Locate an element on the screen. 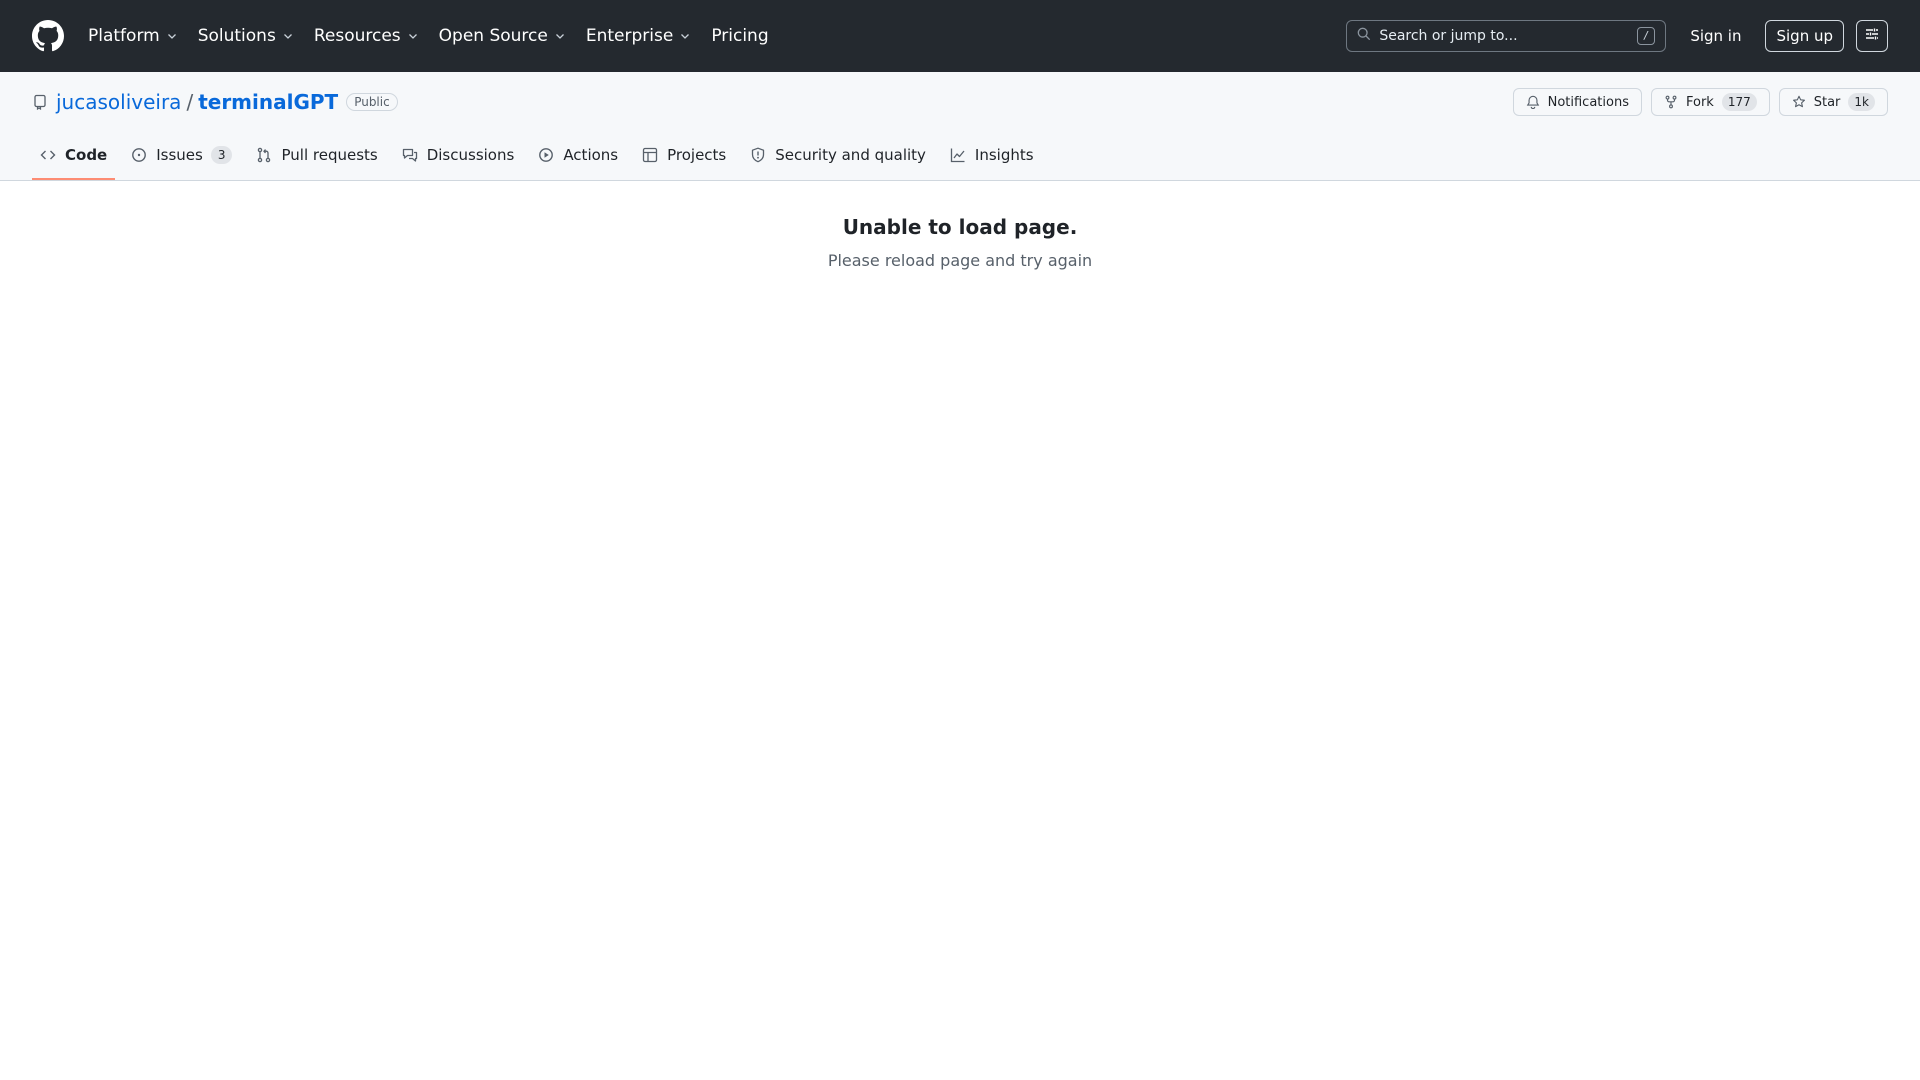 The width and height of the screenshot is (1920, 1080). tab-code: Code is located at coordinates (74, 156).